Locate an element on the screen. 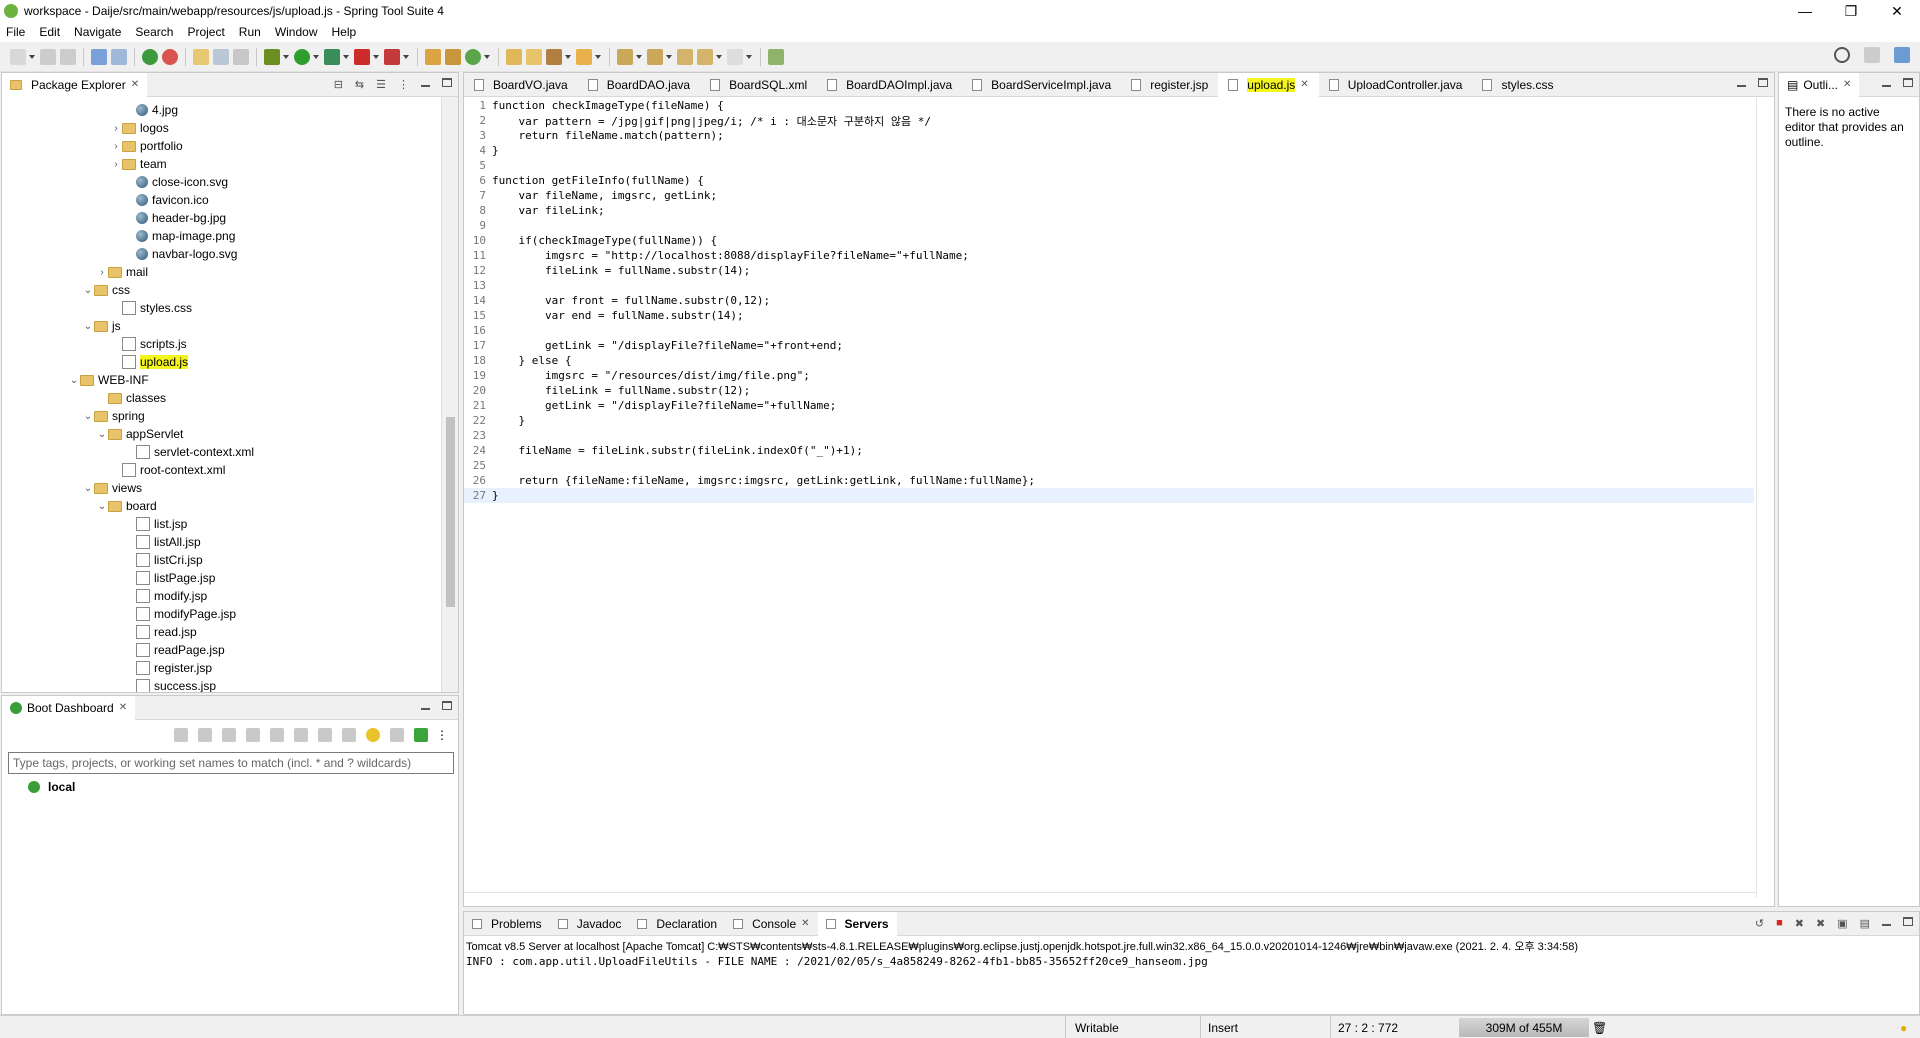 This screenshot has height=1038, width=1920. toggle-block-selection-icon is located at coordinates (221, 56).